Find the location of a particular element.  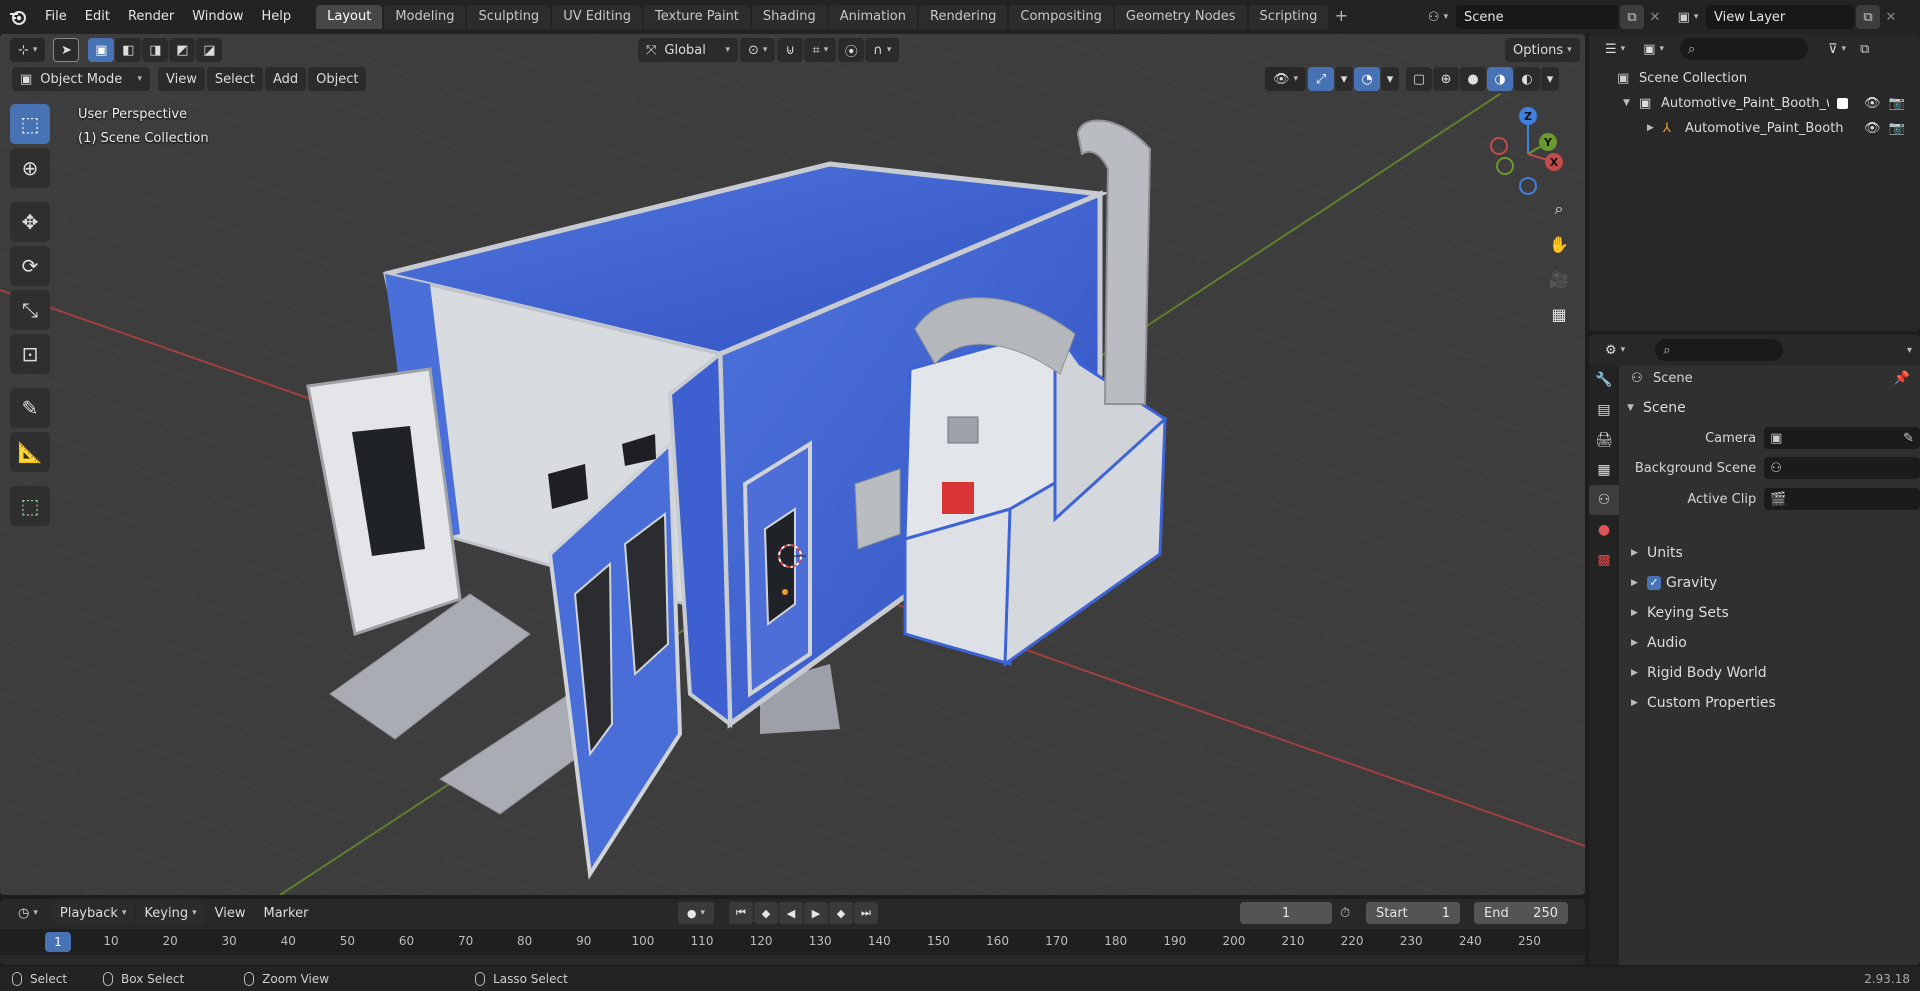

remove-view-layer-icon: ✕ is located at coordinates (1891, 17).